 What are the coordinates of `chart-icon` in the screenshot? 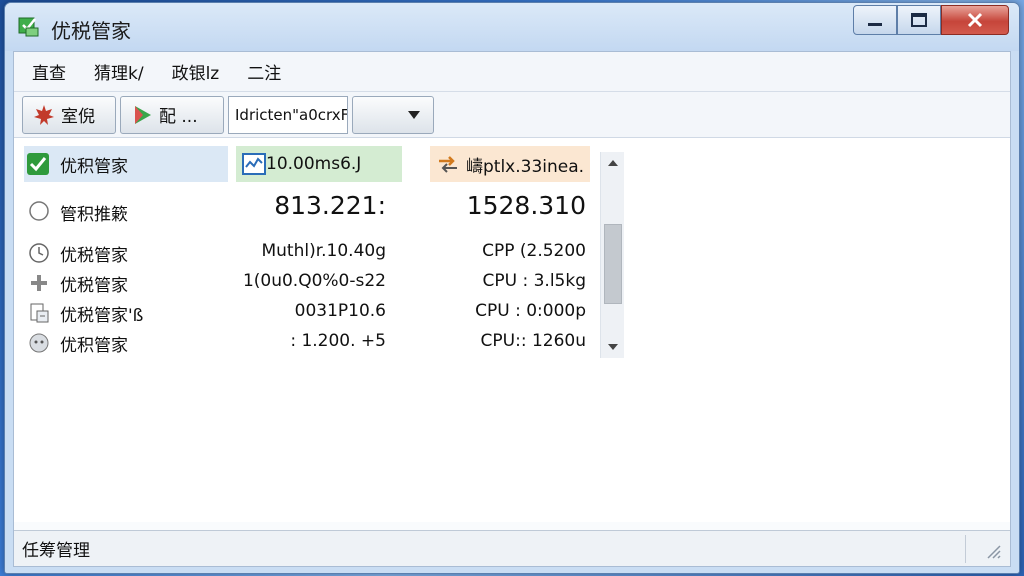 It's located at (254, 164).